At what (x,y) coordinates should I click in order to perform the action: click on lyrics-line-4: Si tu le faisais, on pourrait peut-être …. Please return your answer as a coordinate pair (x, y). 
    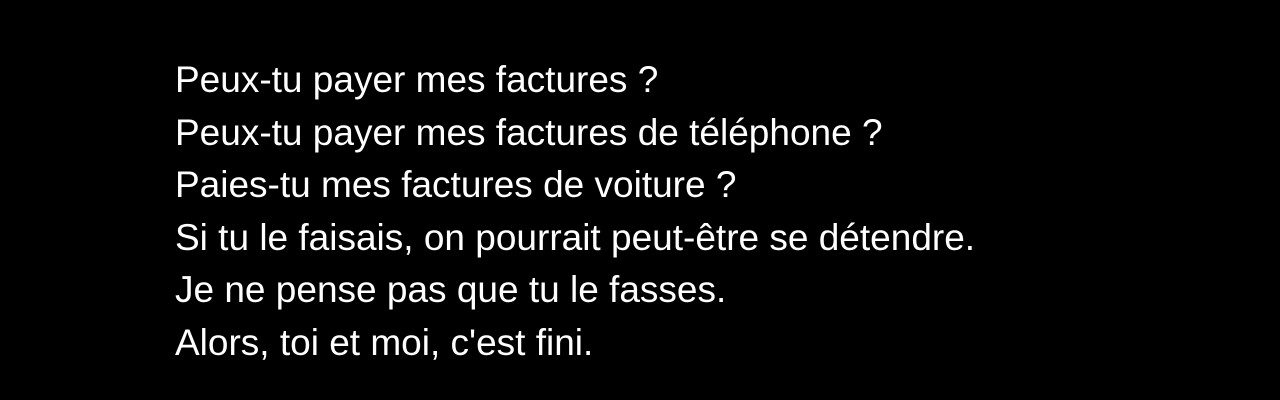
    Looking at the image, I should click on (575, 237).